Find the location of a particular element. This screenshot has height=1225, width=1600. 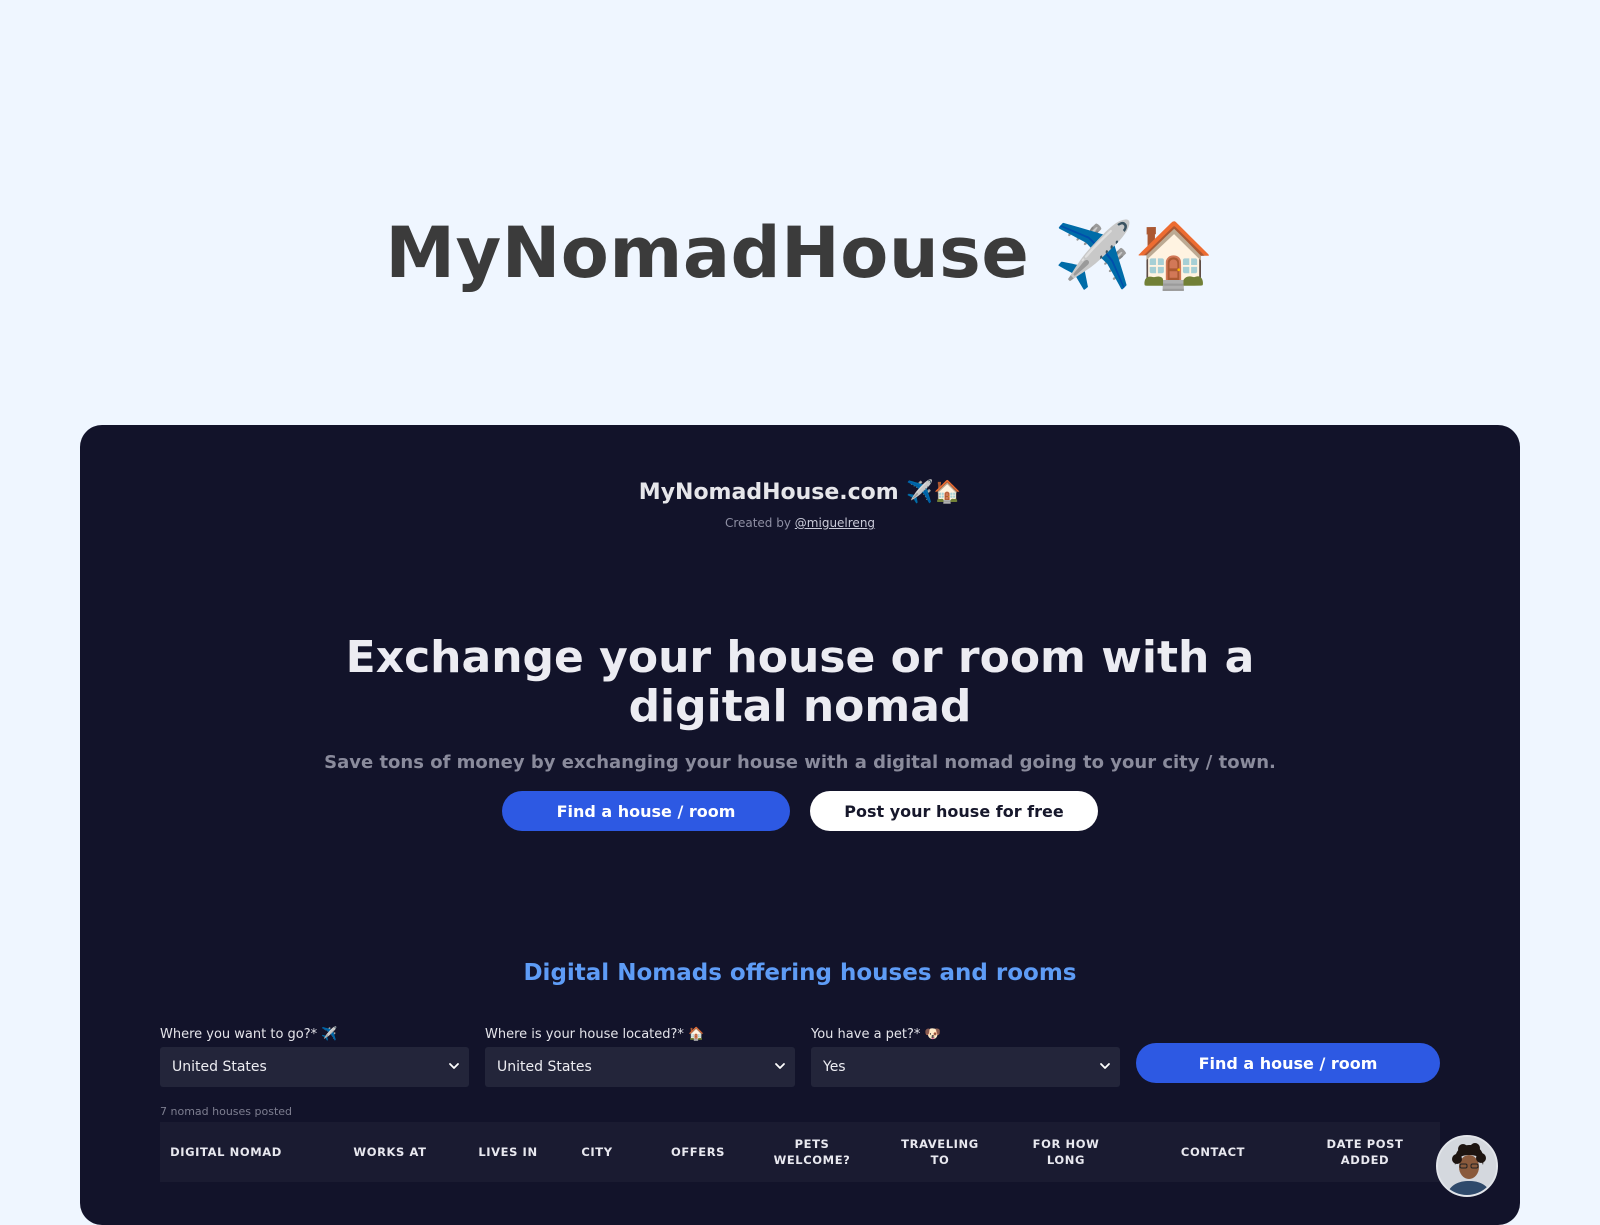

section-title: Digital Nomads offering houses and rooms is located at coordinates (800, 973).